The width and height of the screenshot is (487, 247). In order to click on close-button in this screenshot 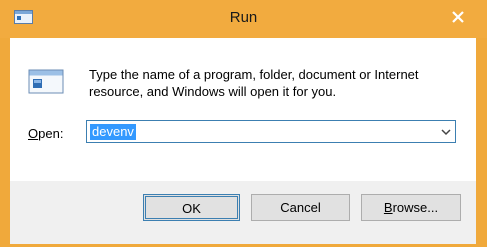, I will do `click(458, 17)`.